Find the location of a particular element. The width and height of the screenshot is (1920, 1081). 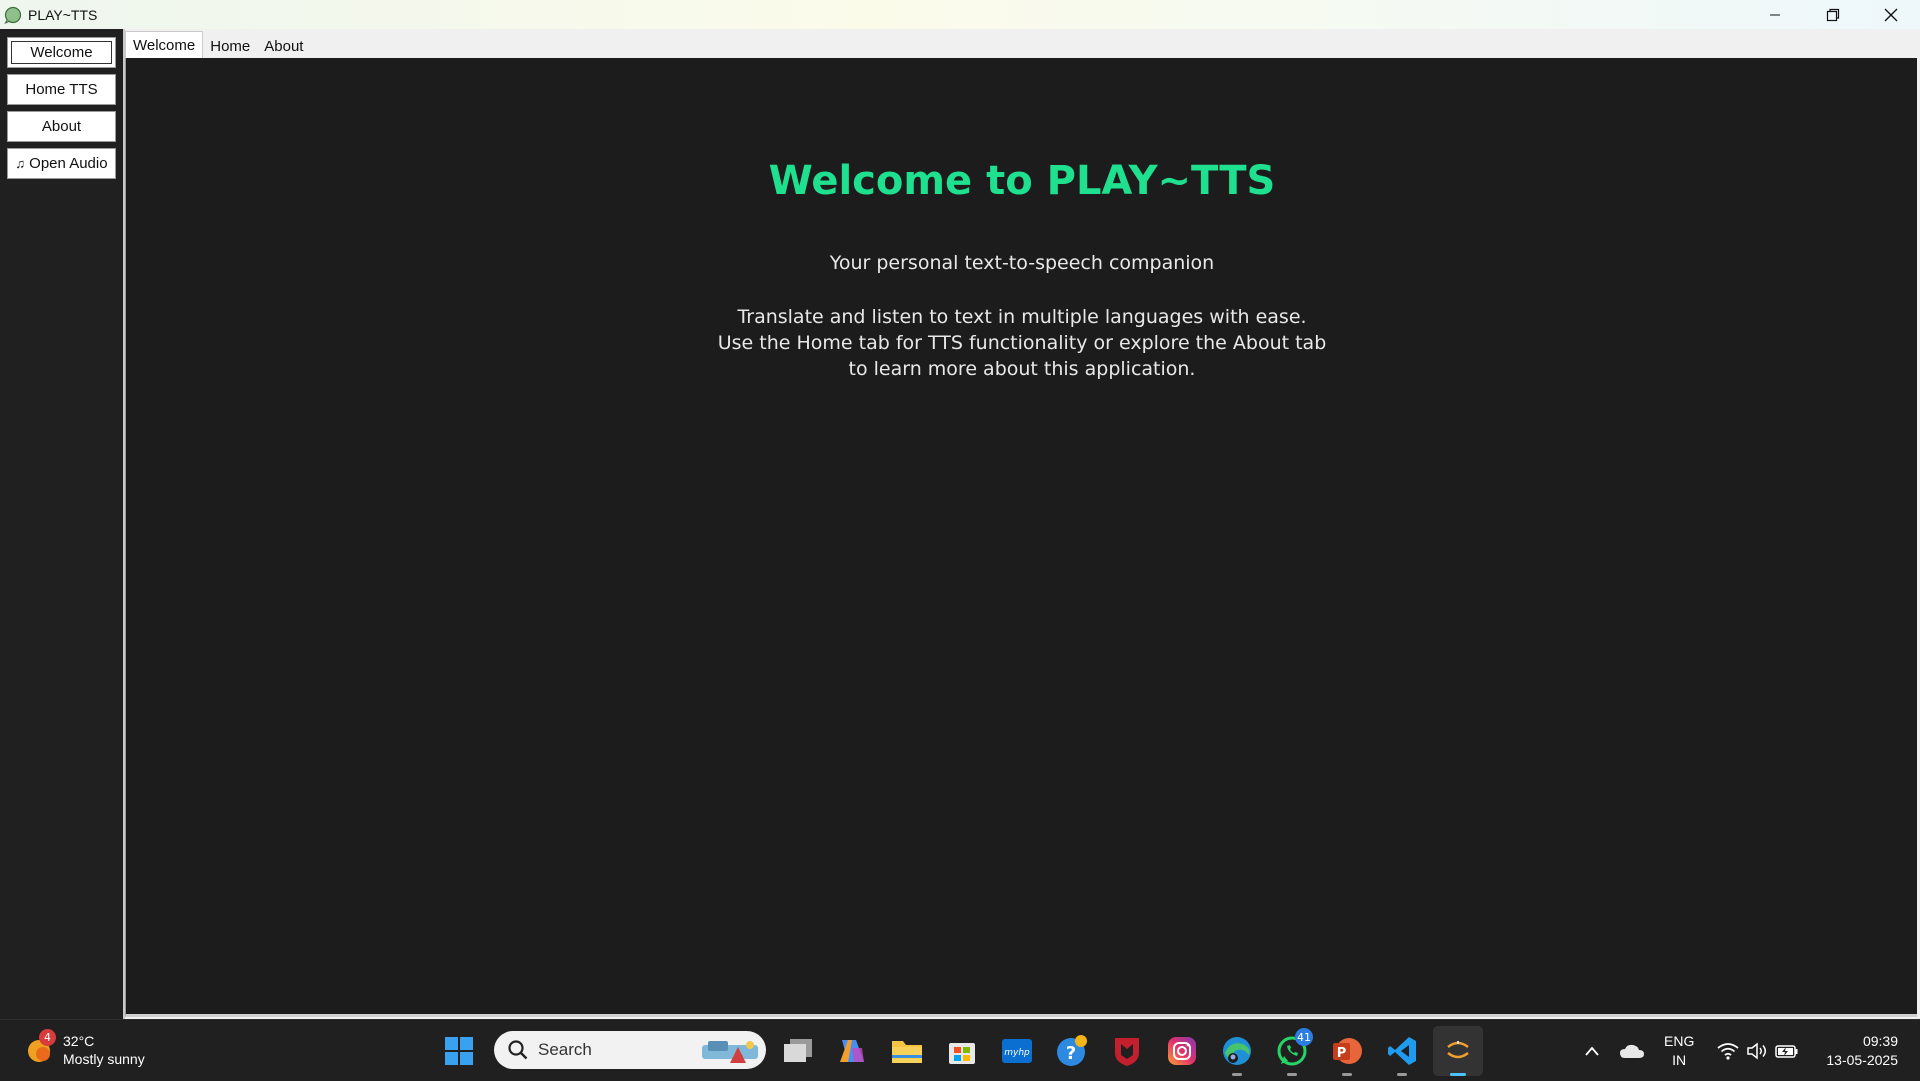

minimize-icon is located at coordinates (1775, 14).